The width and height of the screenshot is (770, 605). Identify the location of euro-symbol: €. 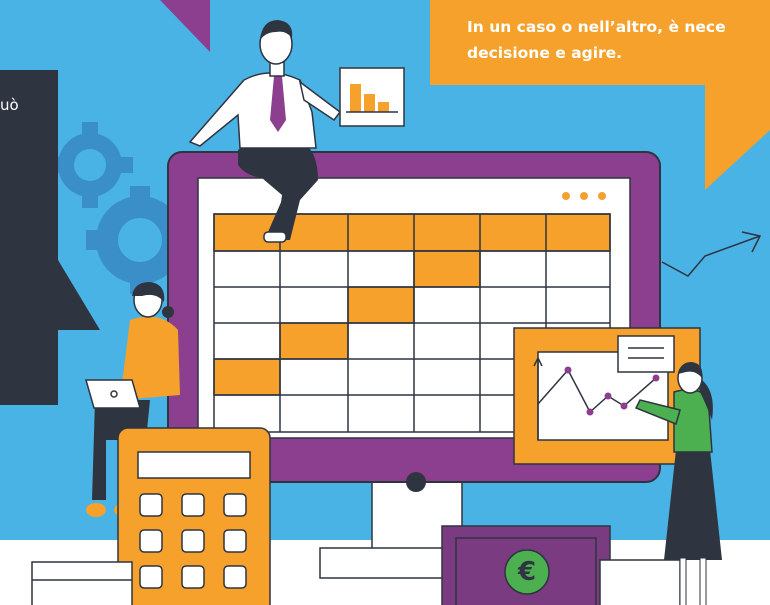
(527, 572).